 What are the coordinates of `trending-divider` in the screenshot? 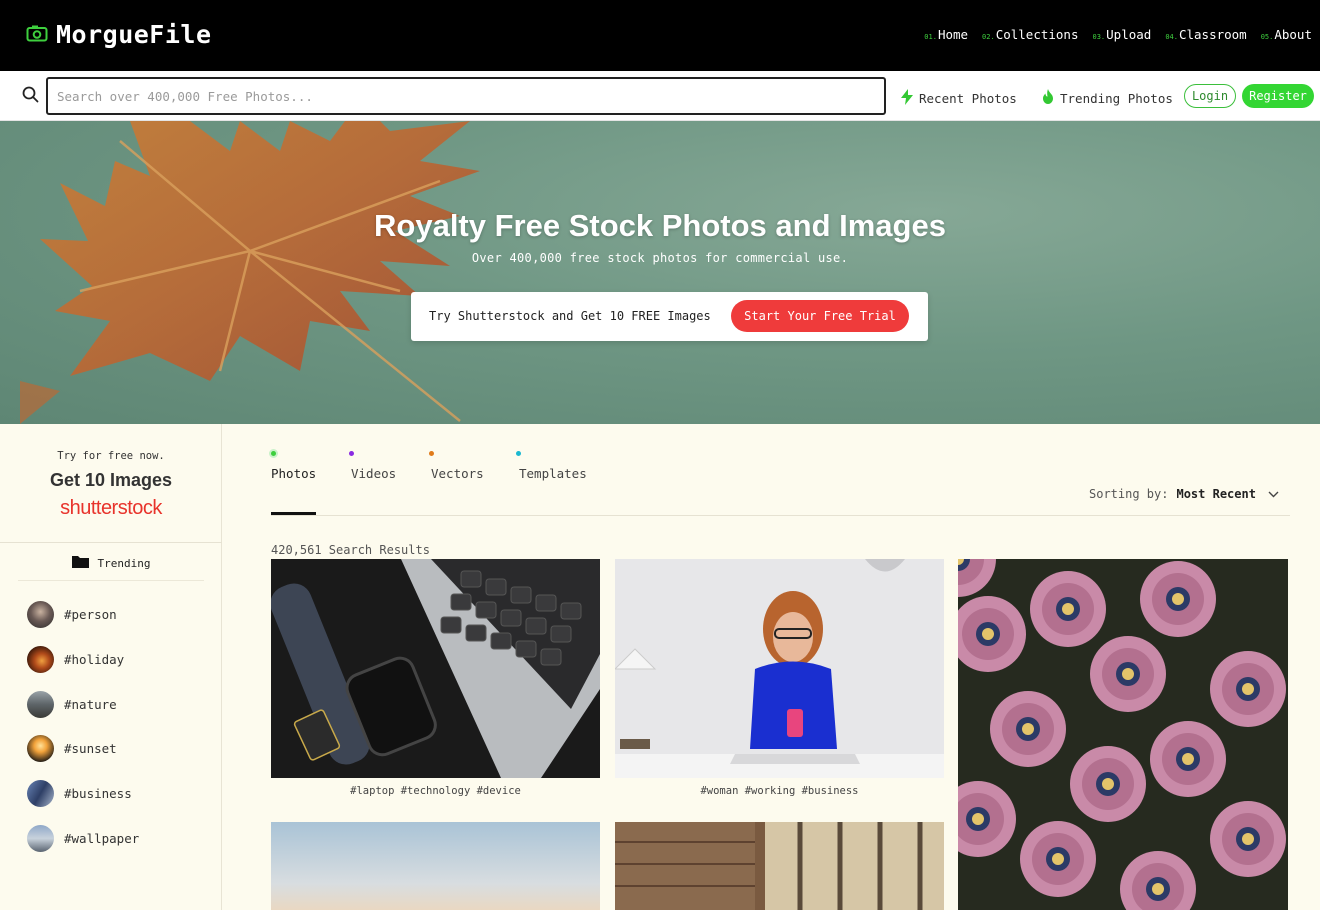 It's located at (111, 580).